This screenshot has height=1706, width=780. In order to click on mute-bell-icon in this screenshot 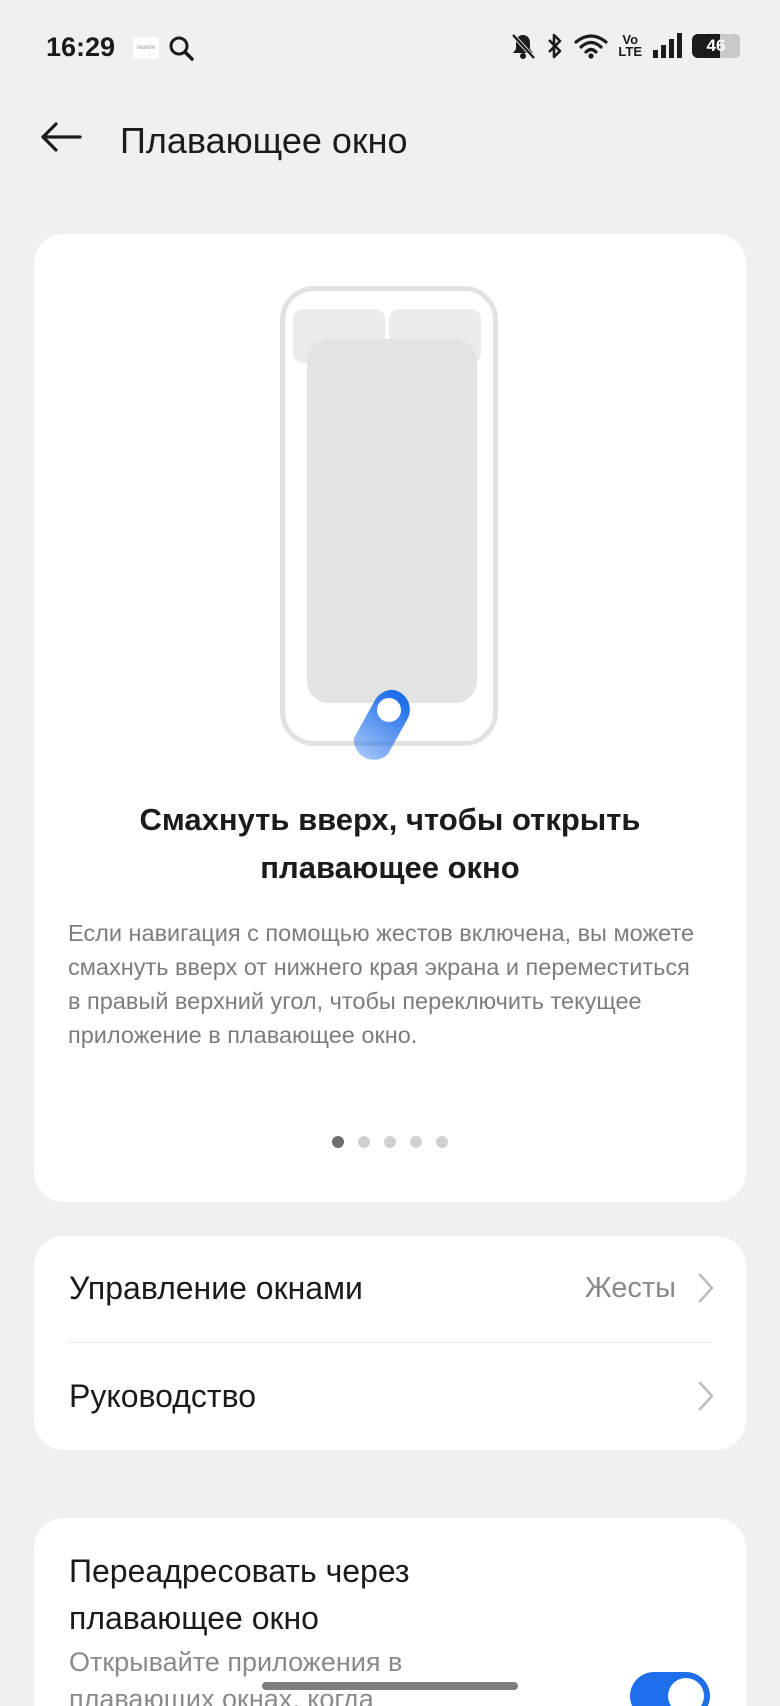, I will do `click(523, 46)`.